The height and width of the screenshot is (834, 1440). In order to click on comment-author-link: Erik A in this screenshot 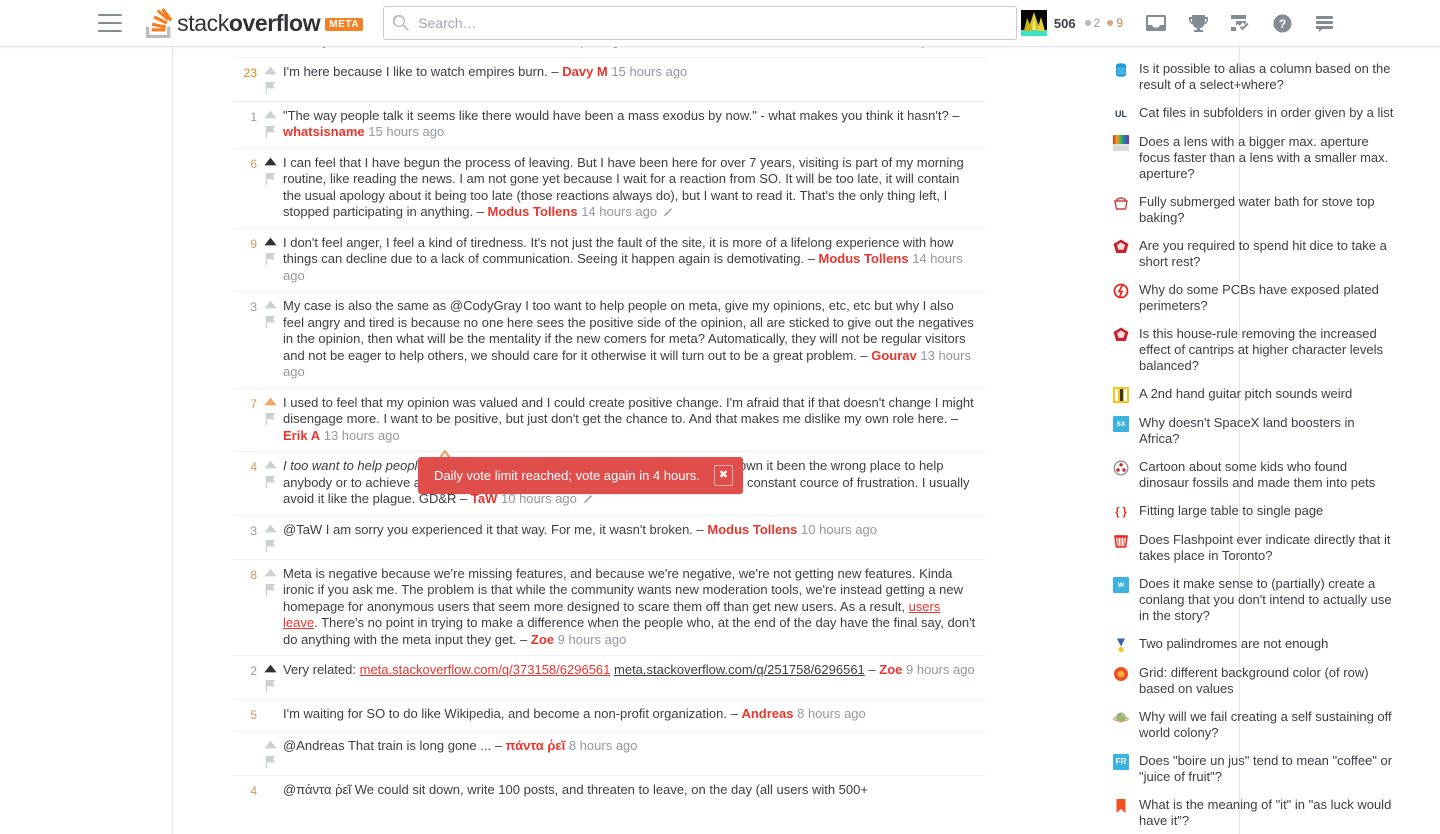, I will do `click(301, 435)`.